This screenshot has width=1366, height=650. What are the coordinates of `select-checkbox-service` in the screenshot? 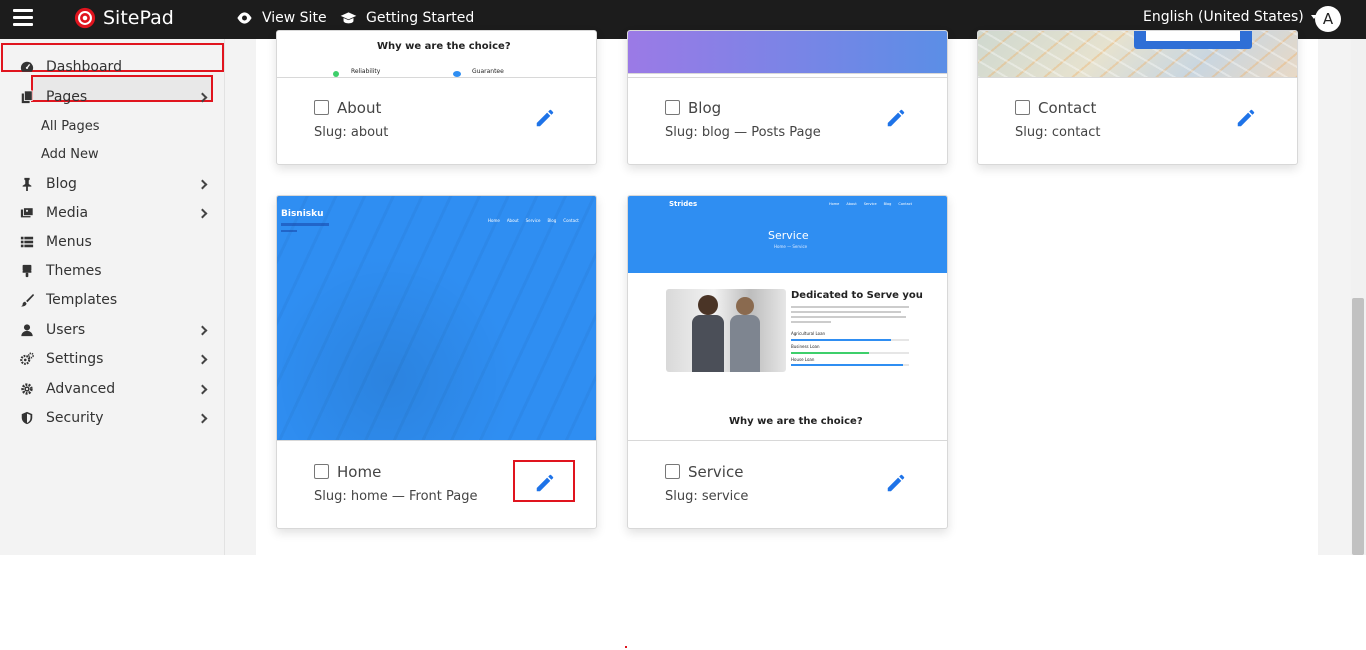 It's located at (672, 471).